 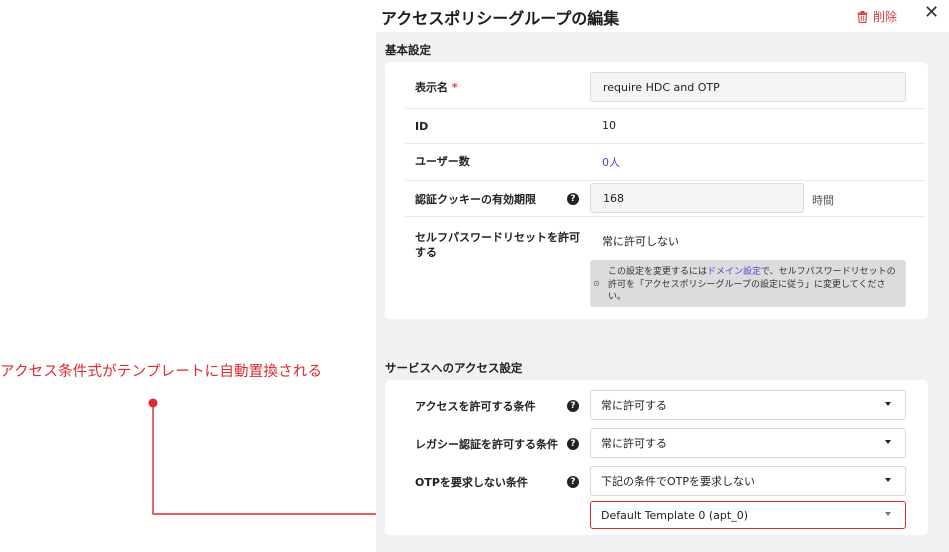 What do you see at coordinates (931, 13) in the screenshot?
I see `close-button: ✕` at bounding box center [931, 13].